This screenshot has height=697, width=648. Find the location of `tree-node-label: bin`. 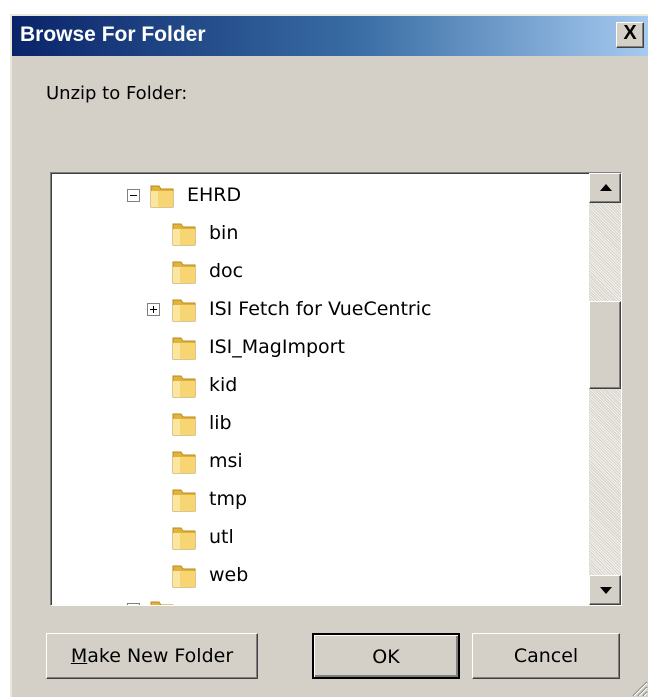

tree-node-label: bin is located at coordinates (224, 233).